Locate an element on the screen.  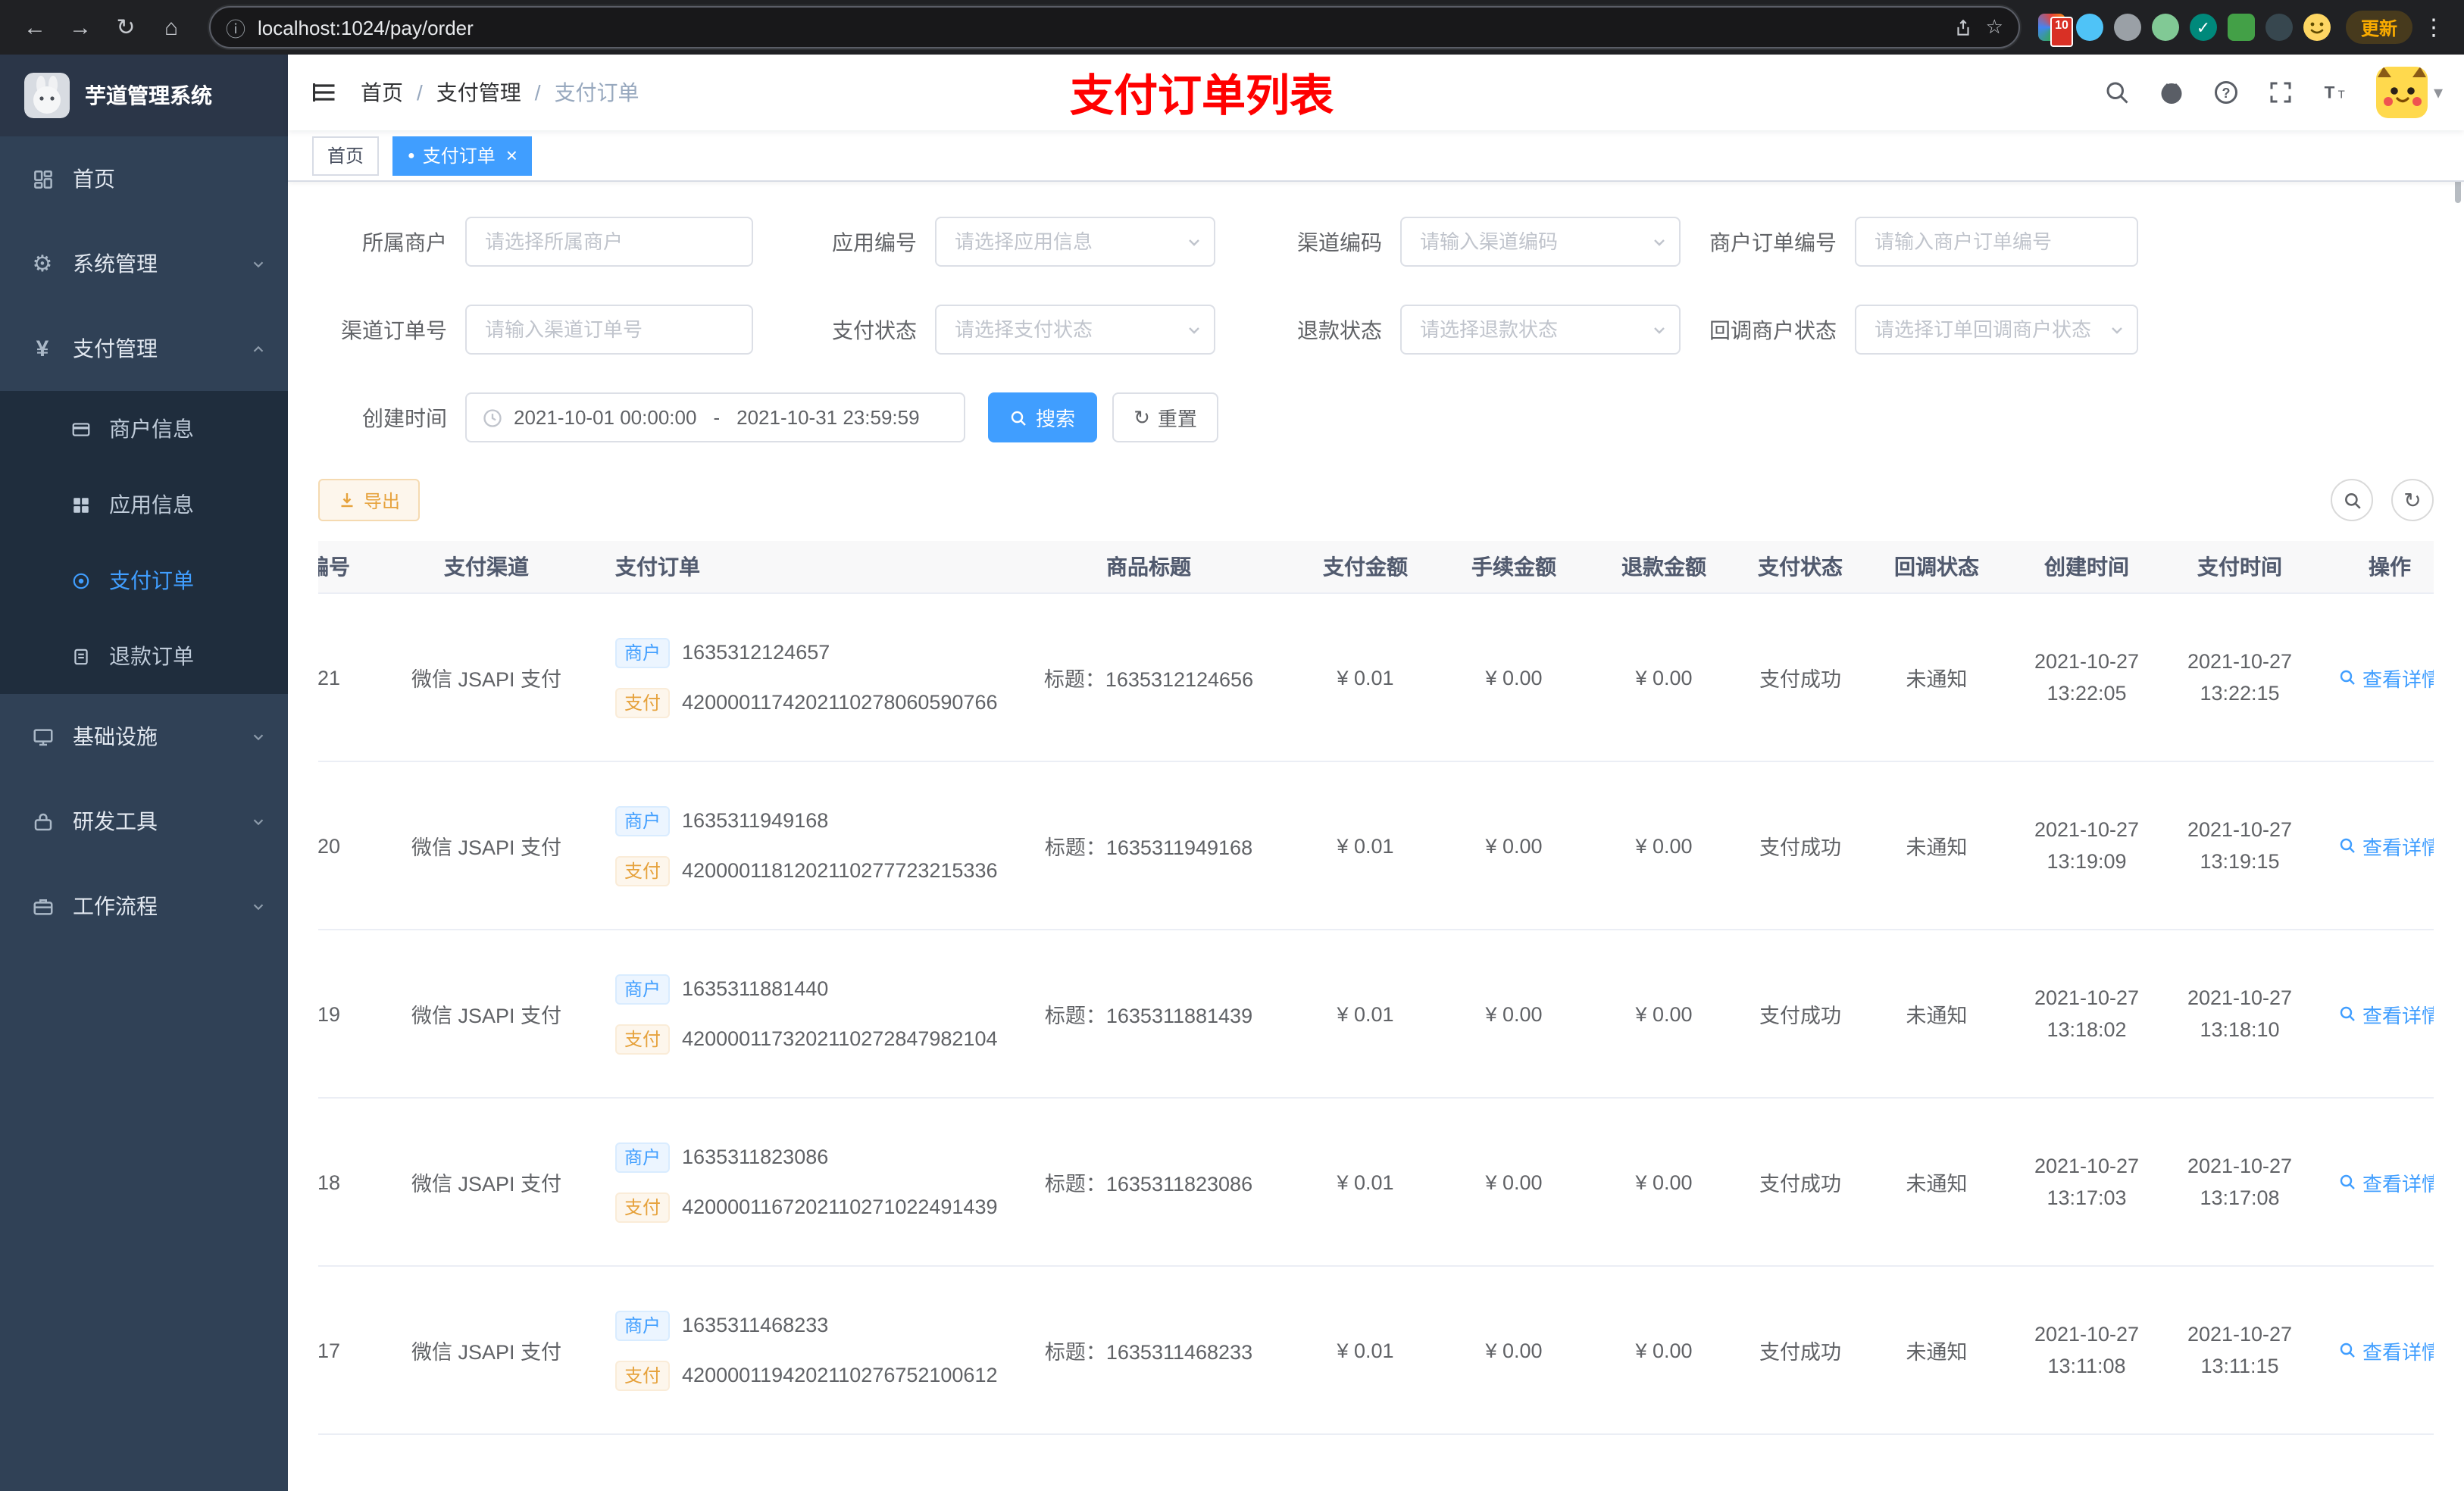
sidebar-item-pay-order: 支付订单 is located at coordinates (144, 580).